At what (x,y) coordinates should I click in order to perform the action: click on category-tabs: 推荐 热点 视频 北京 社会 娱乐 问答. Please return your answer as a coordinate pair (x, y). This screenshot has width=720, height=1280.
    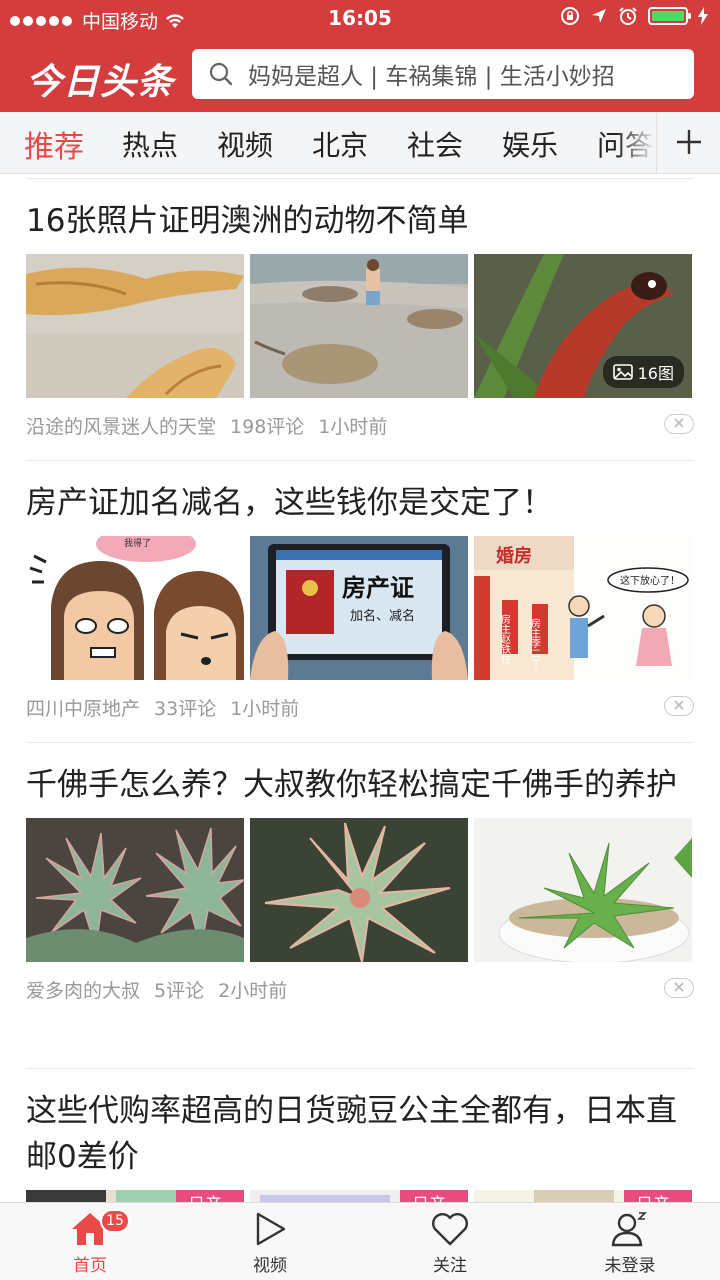
    Looking at the image, I should click on (360, 143).